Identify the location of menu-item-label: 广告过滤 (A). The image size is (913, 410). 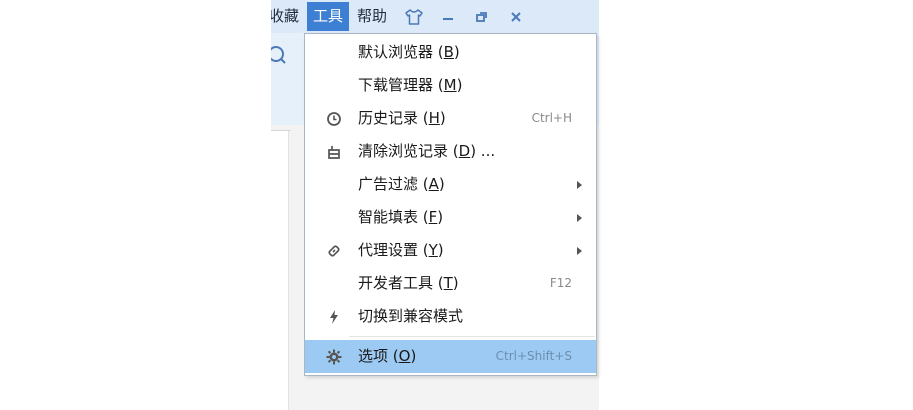
(401, 184).